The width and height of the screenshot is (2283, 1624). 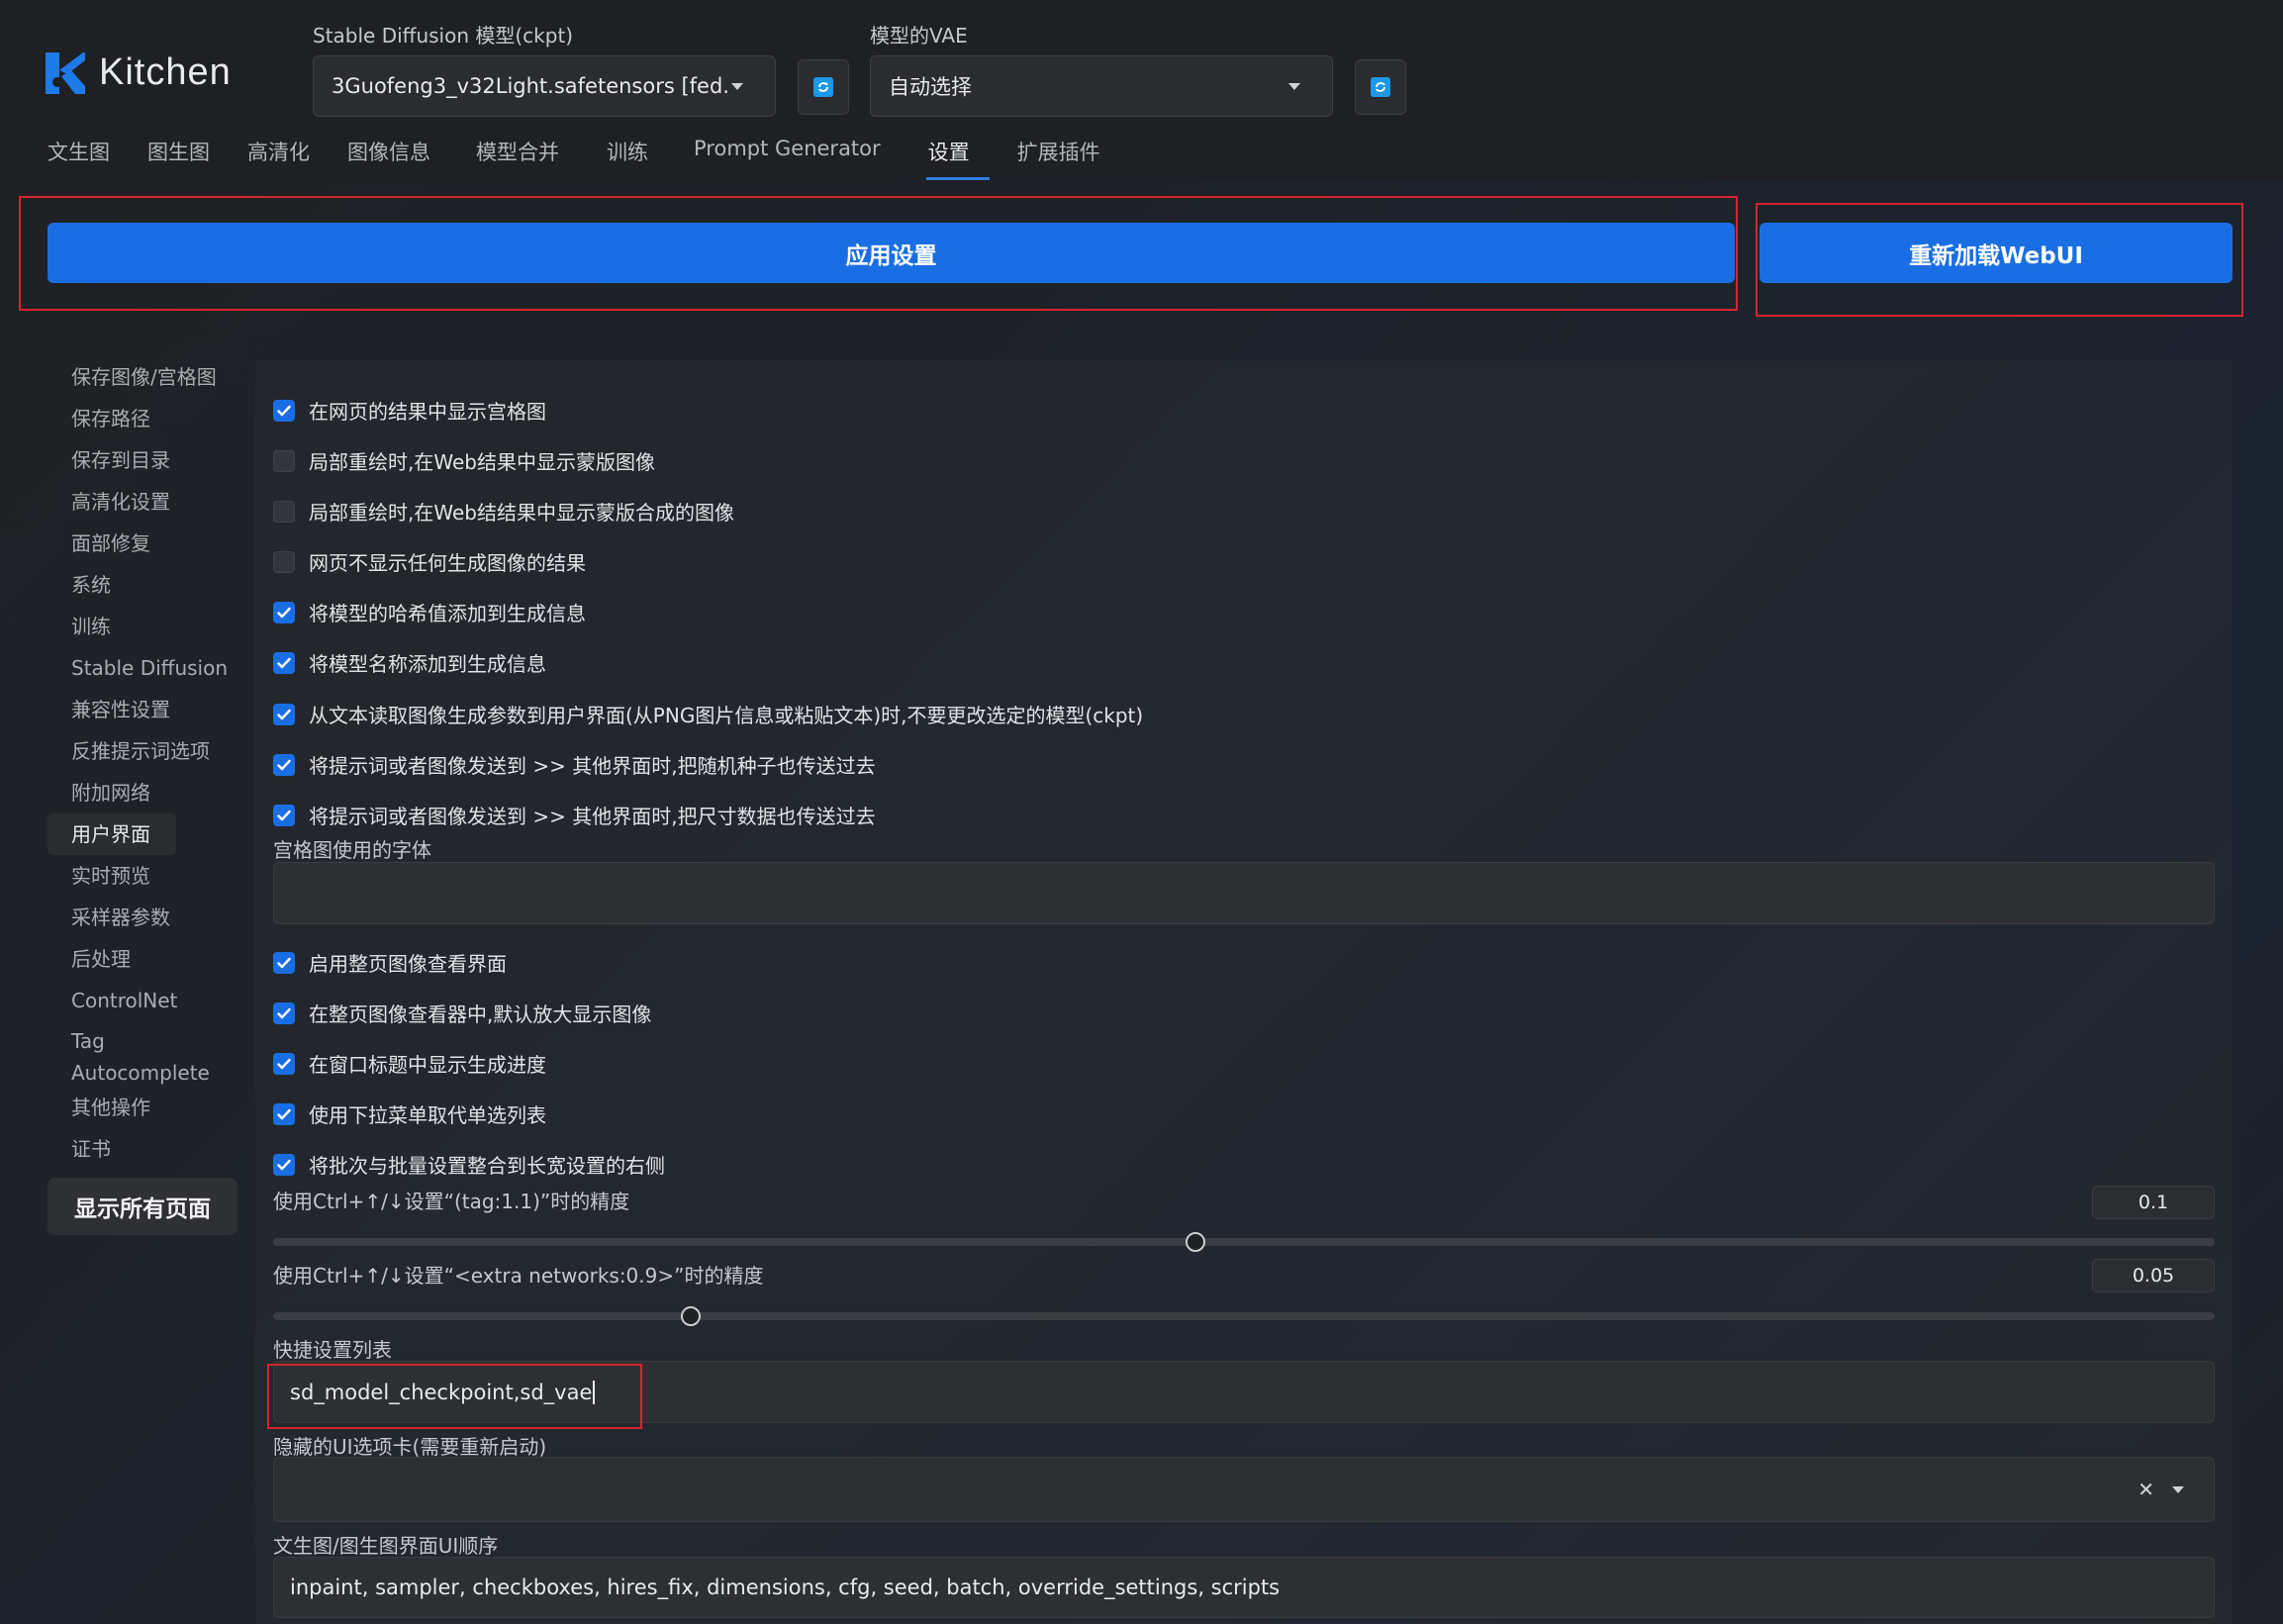 What do you see at coordinates (930, 87) in the screenshot?
I see `vae-value: 自动选择` at bounding box center [930, 87].